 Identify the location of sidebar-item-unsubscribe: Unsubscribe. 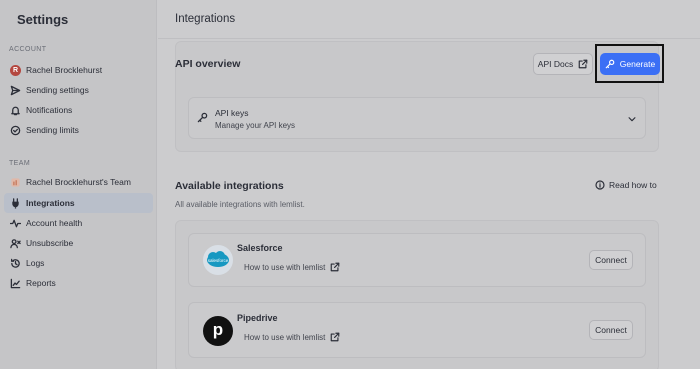
(78, 243).